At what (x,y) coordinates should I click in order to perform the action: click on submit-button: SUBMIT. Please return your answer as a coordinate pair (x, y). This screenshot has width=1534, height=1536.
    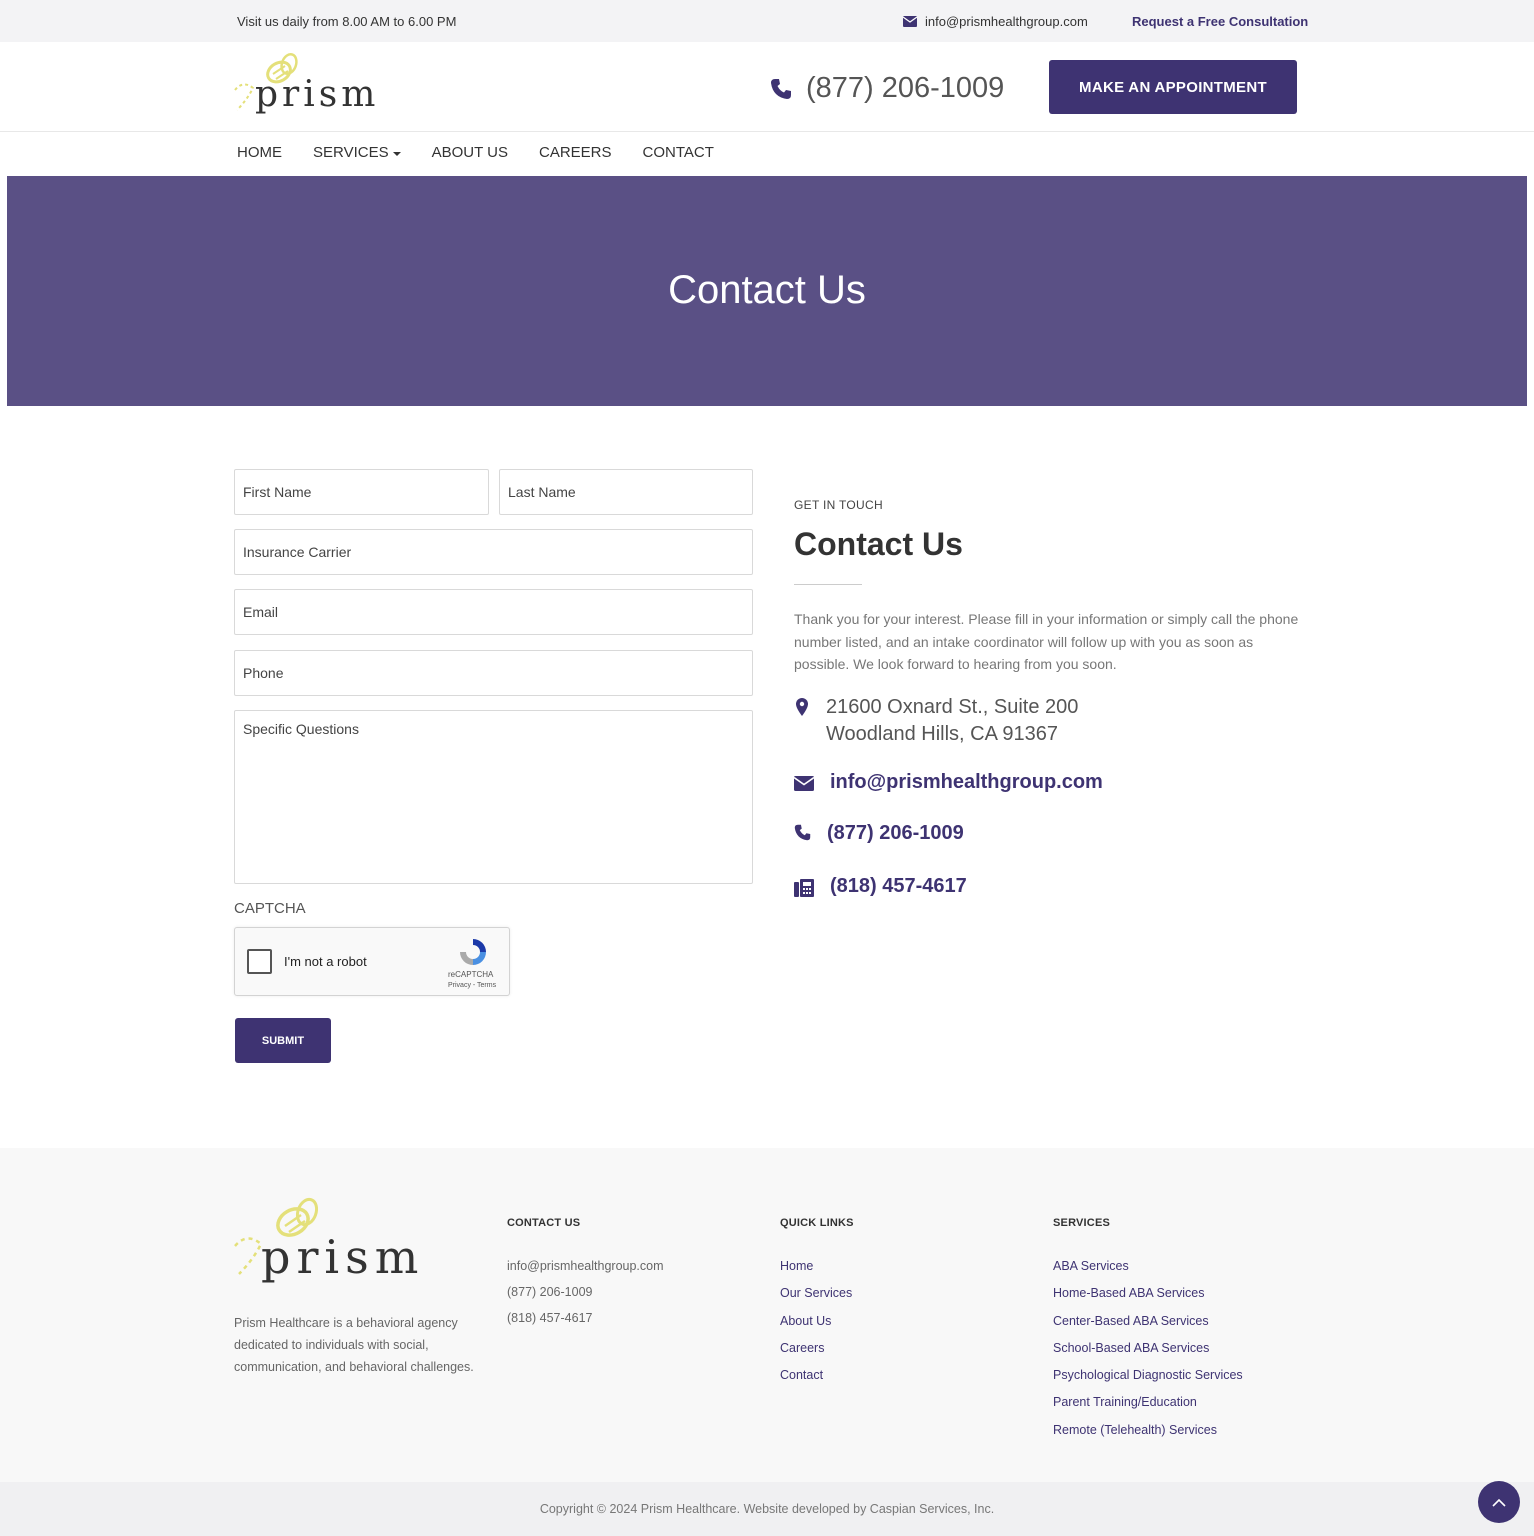
    Looking at the image, I should click on (283, 1040).